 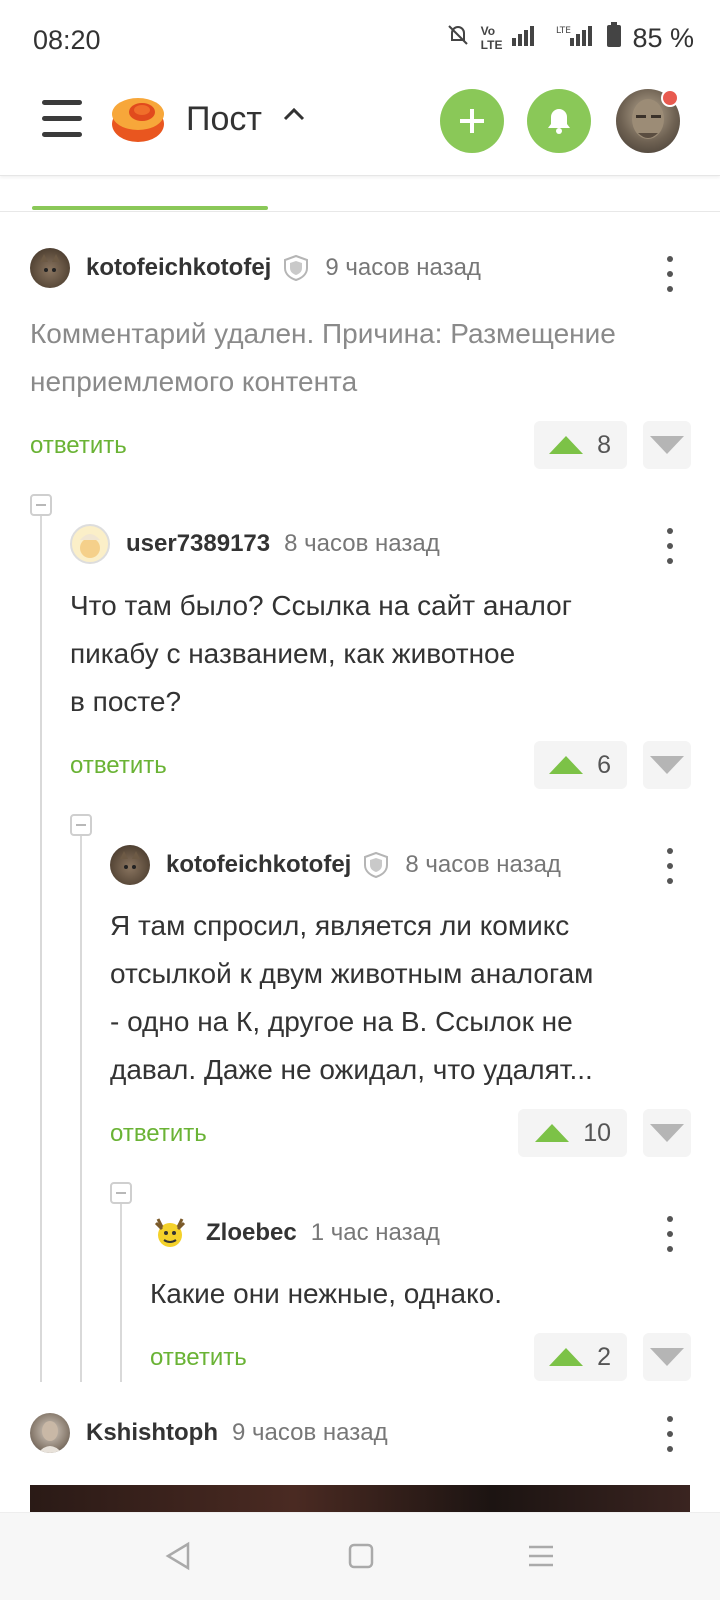 I want to click on comment-username: Zloebec, so click(x=251, y=1233).